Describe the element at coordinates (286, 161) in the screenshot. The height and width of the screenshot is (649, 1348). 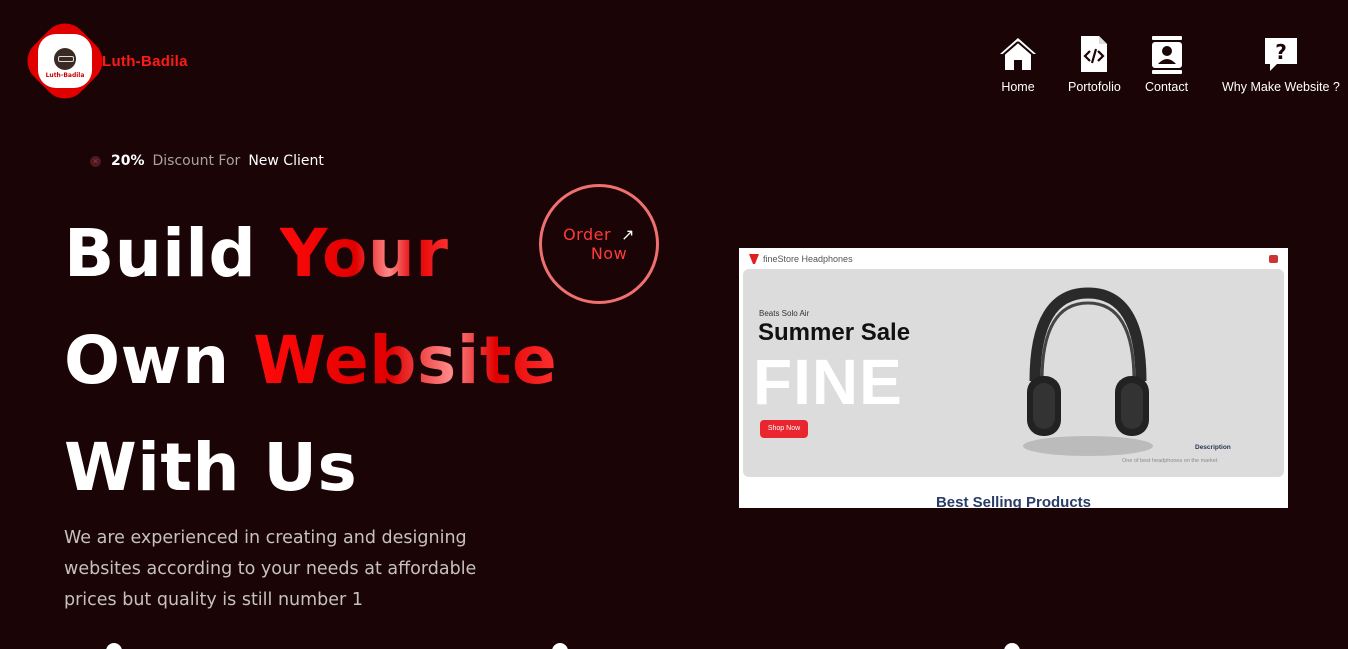
I see `discount-target: New Client` at that location.